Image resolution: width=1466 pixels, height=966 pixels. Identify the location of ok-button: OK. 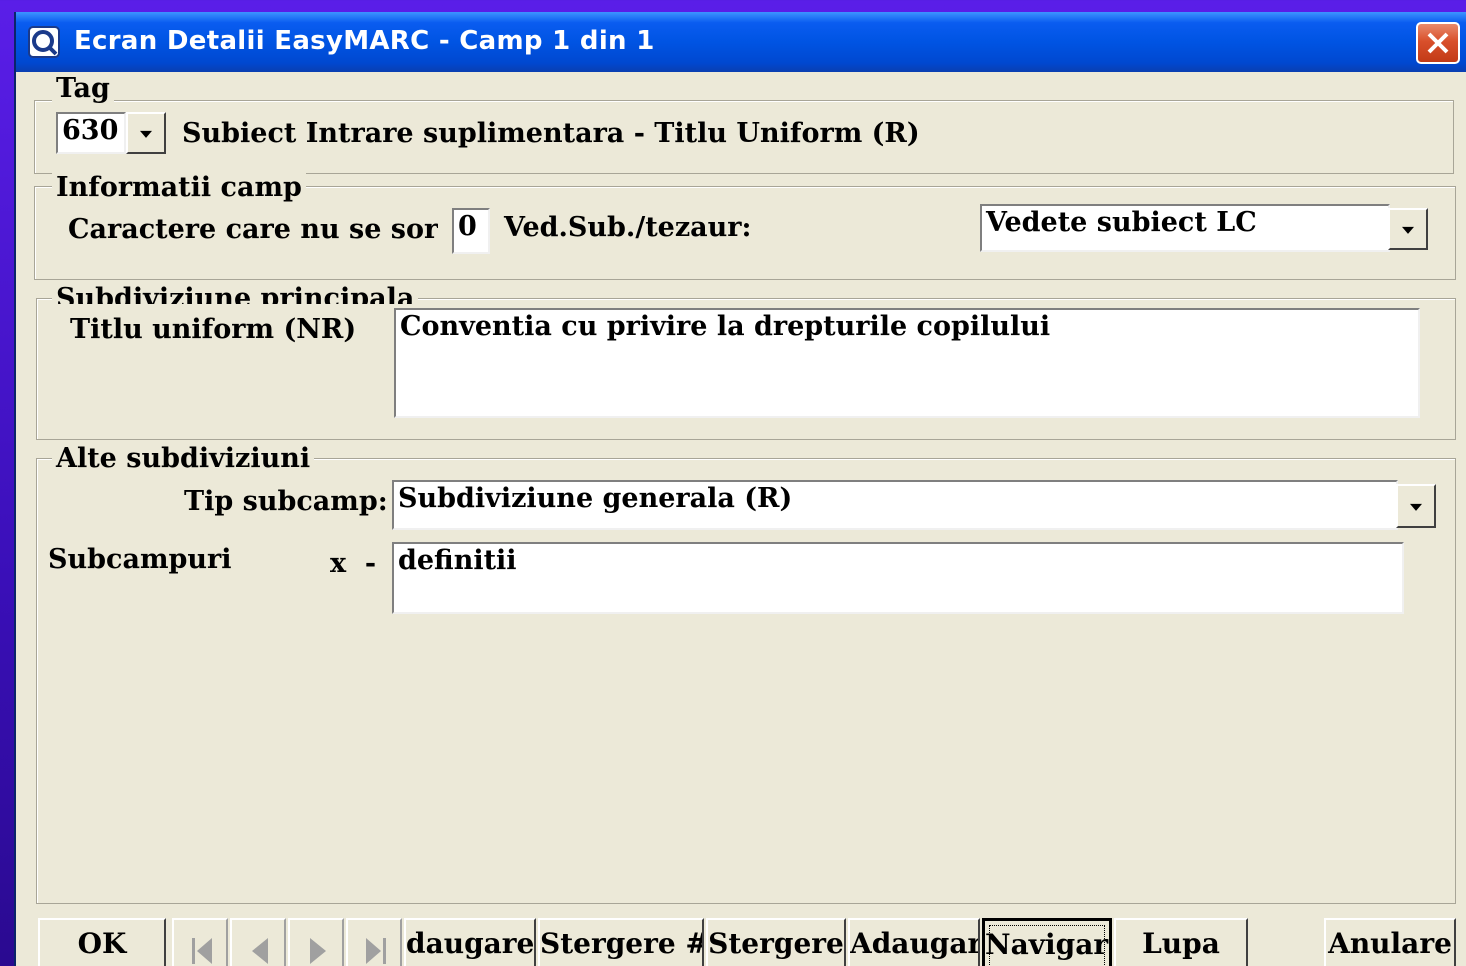
(102, 942).